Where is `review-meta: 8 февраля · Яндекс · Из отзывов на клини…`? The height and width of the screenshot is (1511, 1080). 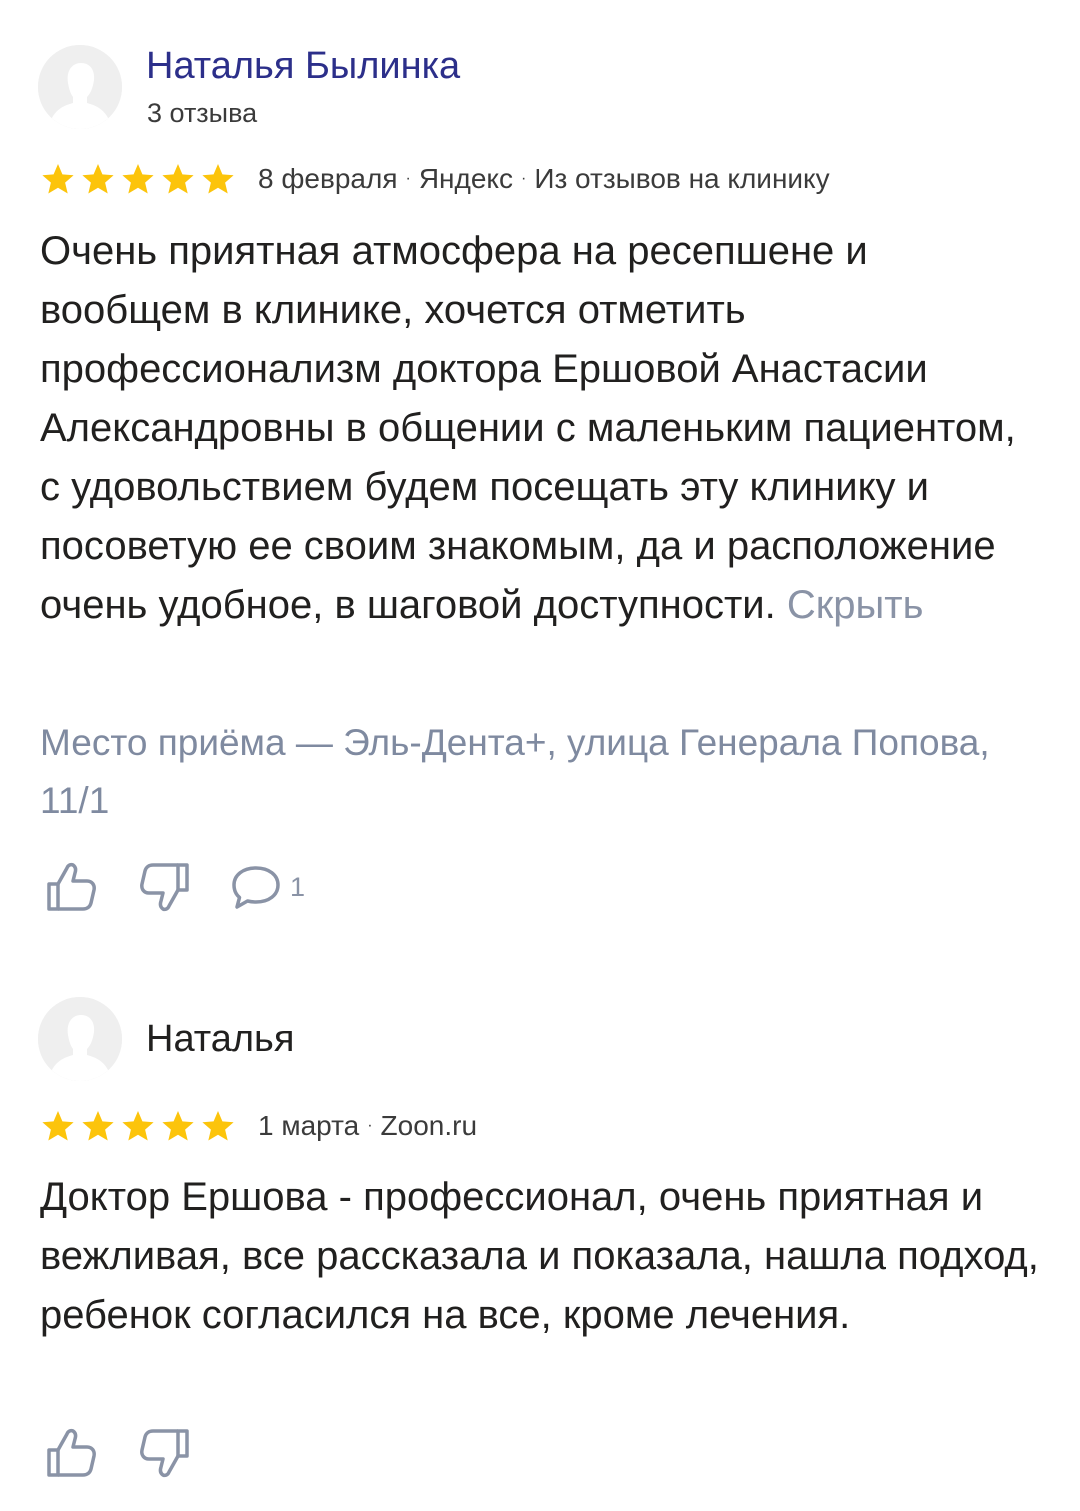
review-meta: 8 февраля · Яндекс · Из отзывов на клини… is located at coordinates (434, 179).